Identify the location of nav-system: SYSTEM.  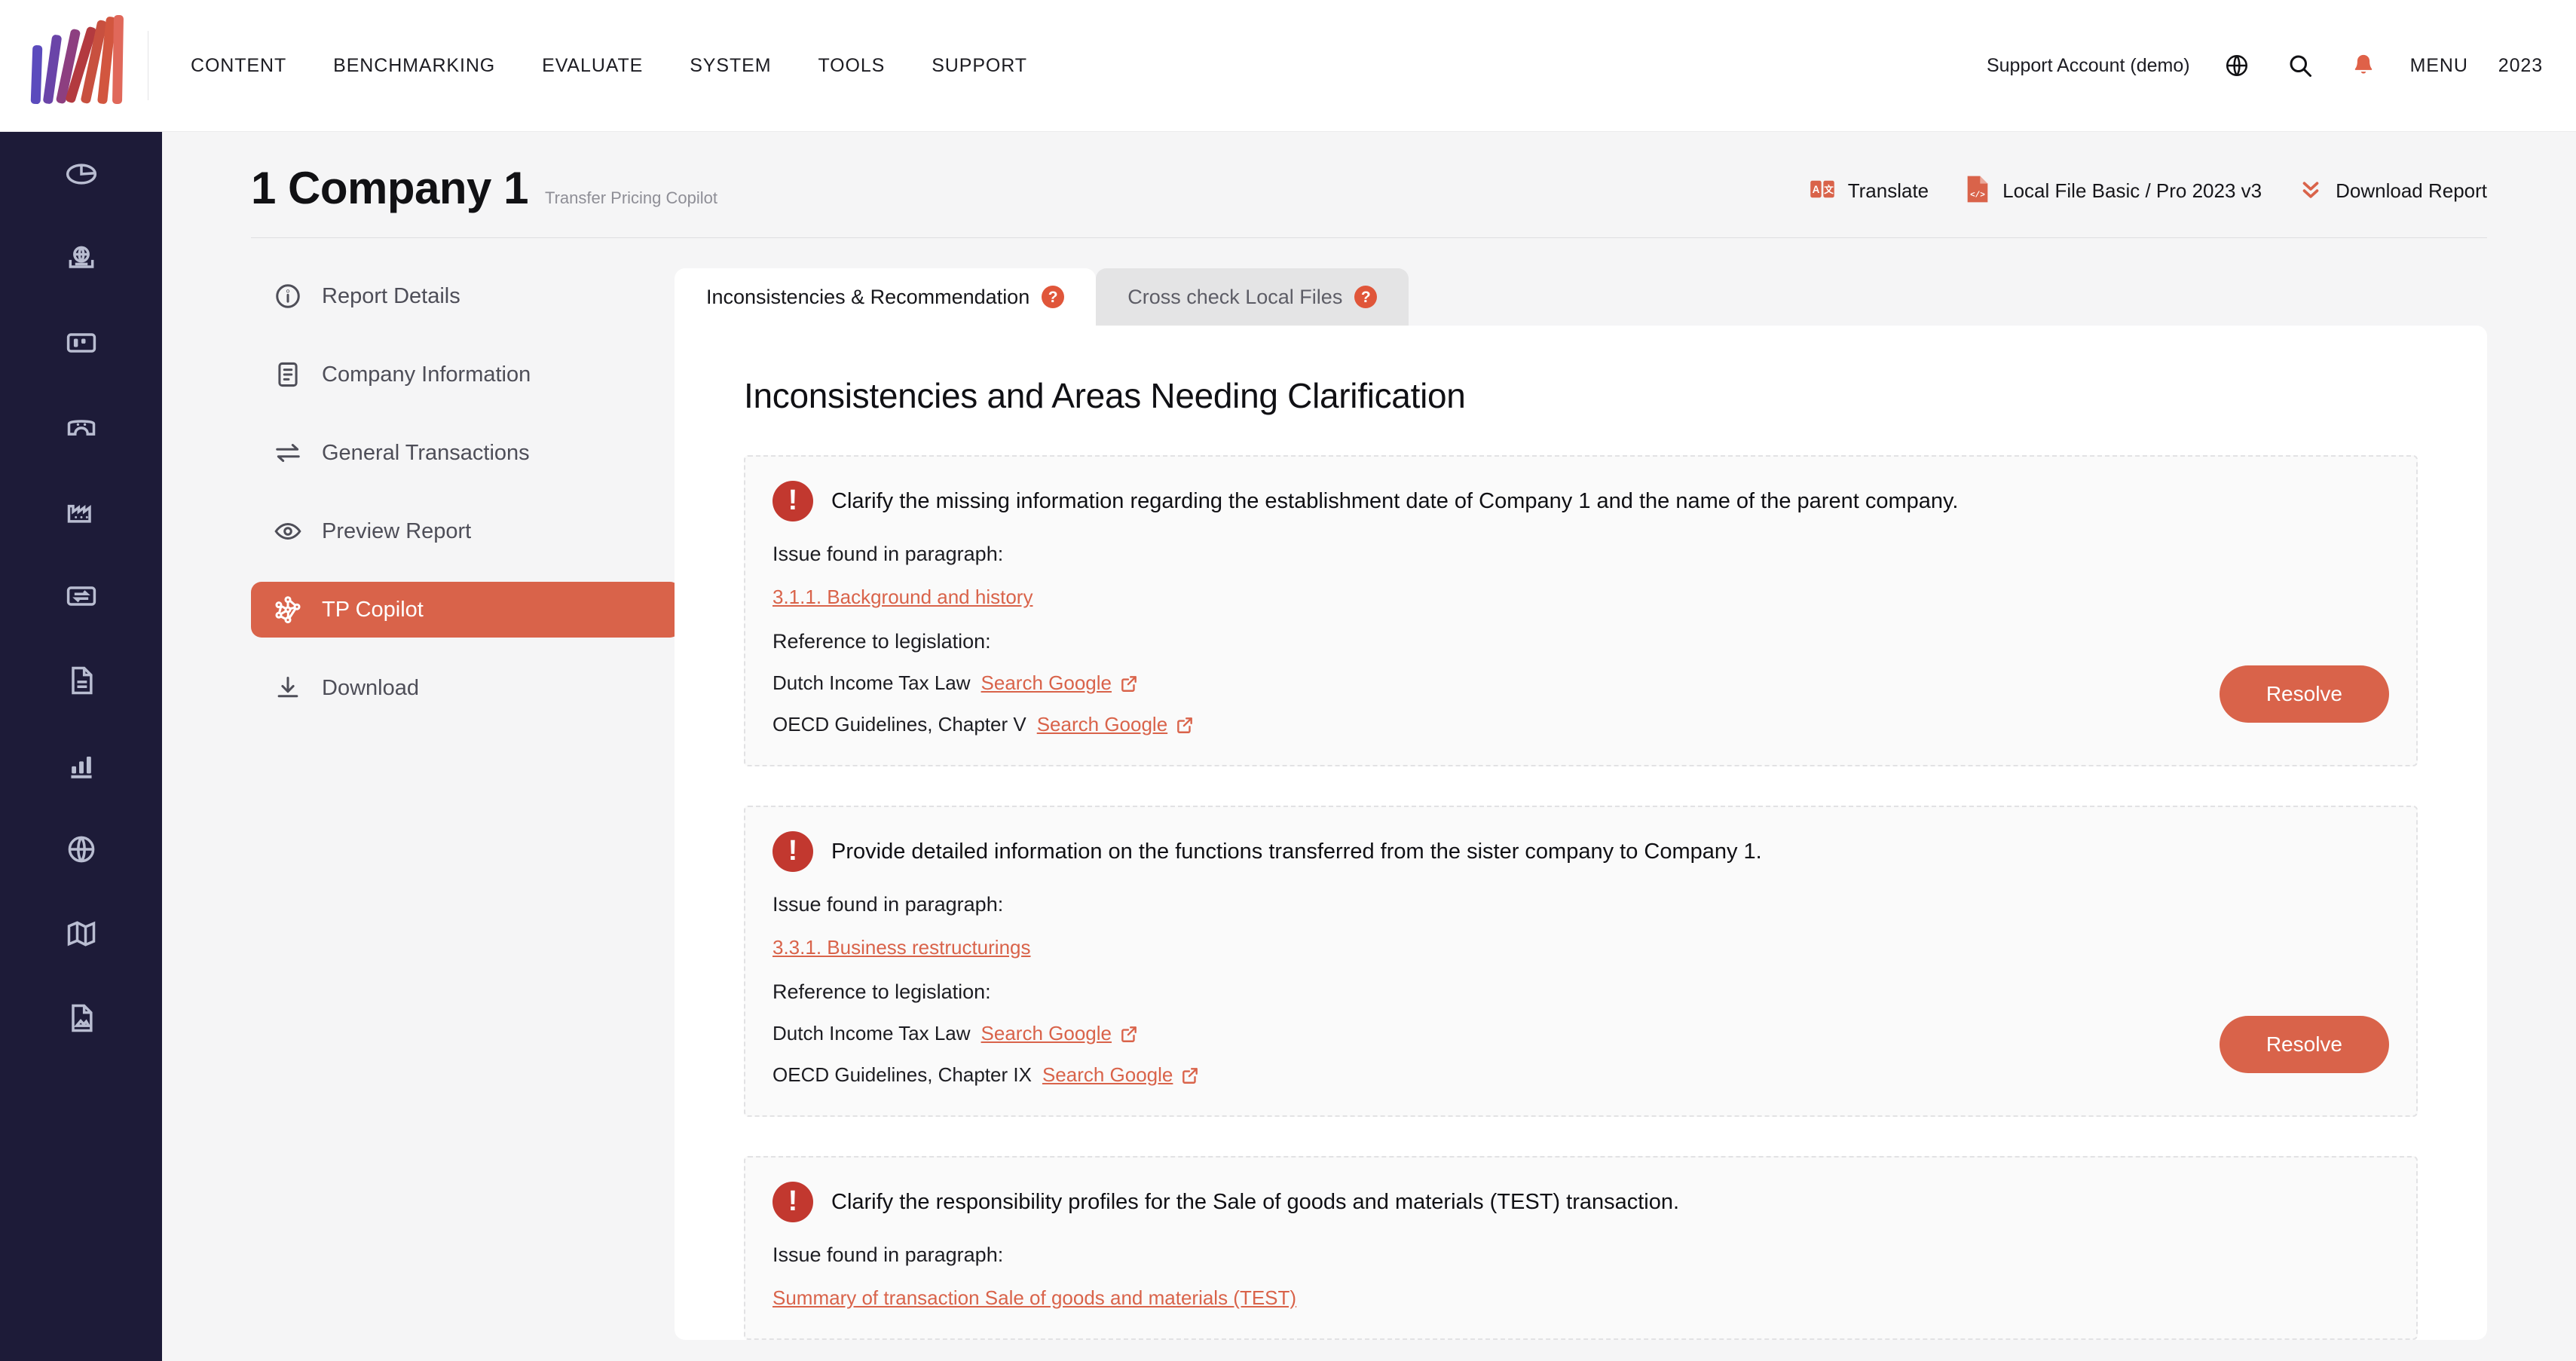
(730, 66).